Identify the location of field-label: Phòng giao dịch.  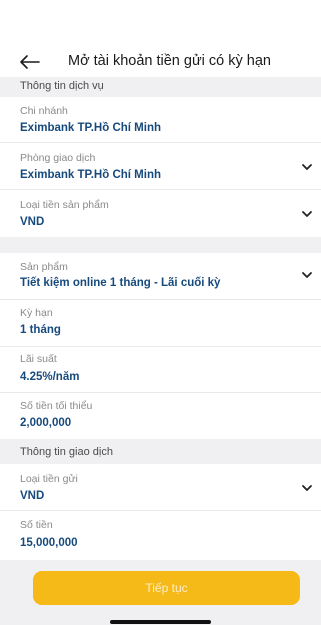
(58, 158).